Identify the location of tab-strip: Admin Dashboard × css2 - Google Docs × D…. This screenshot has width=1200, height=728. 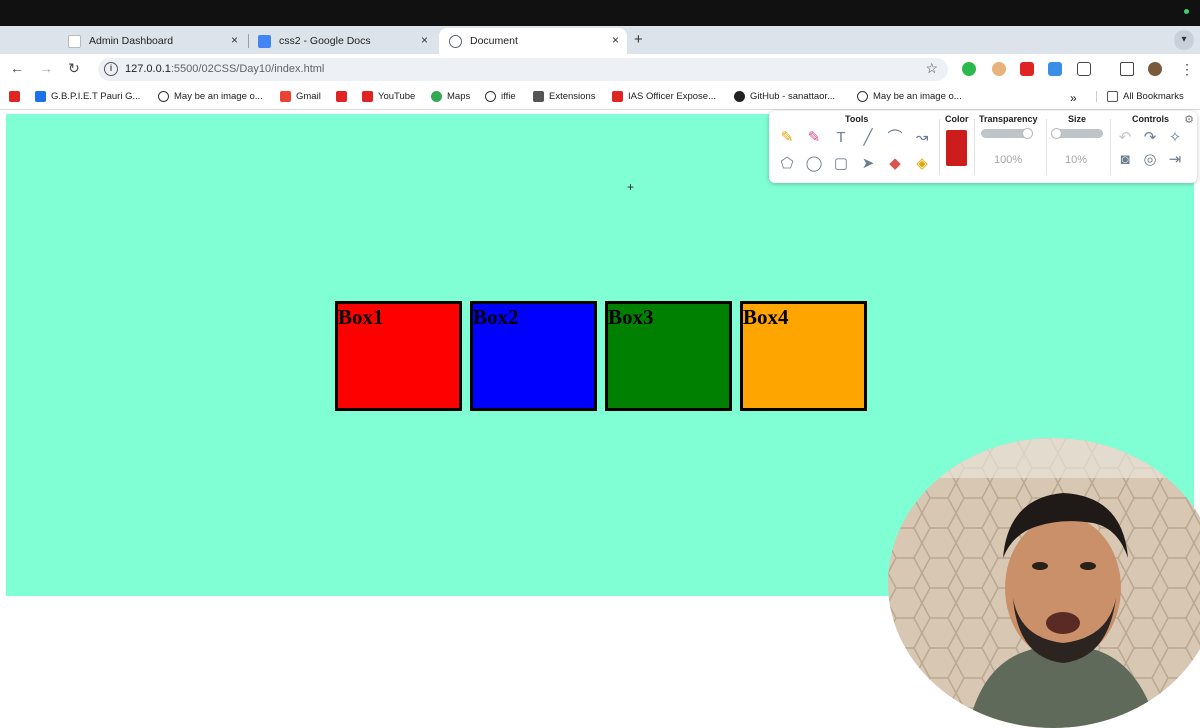
(600, 40).